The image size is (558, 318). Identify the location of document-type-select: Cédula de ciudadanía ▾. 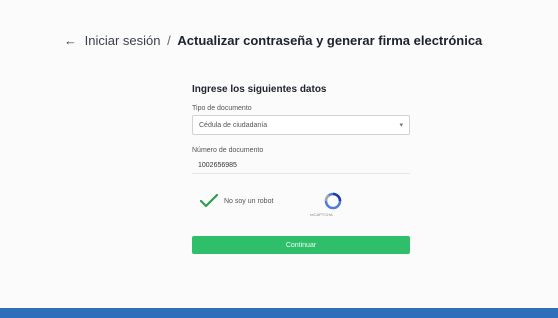
(301, 125).